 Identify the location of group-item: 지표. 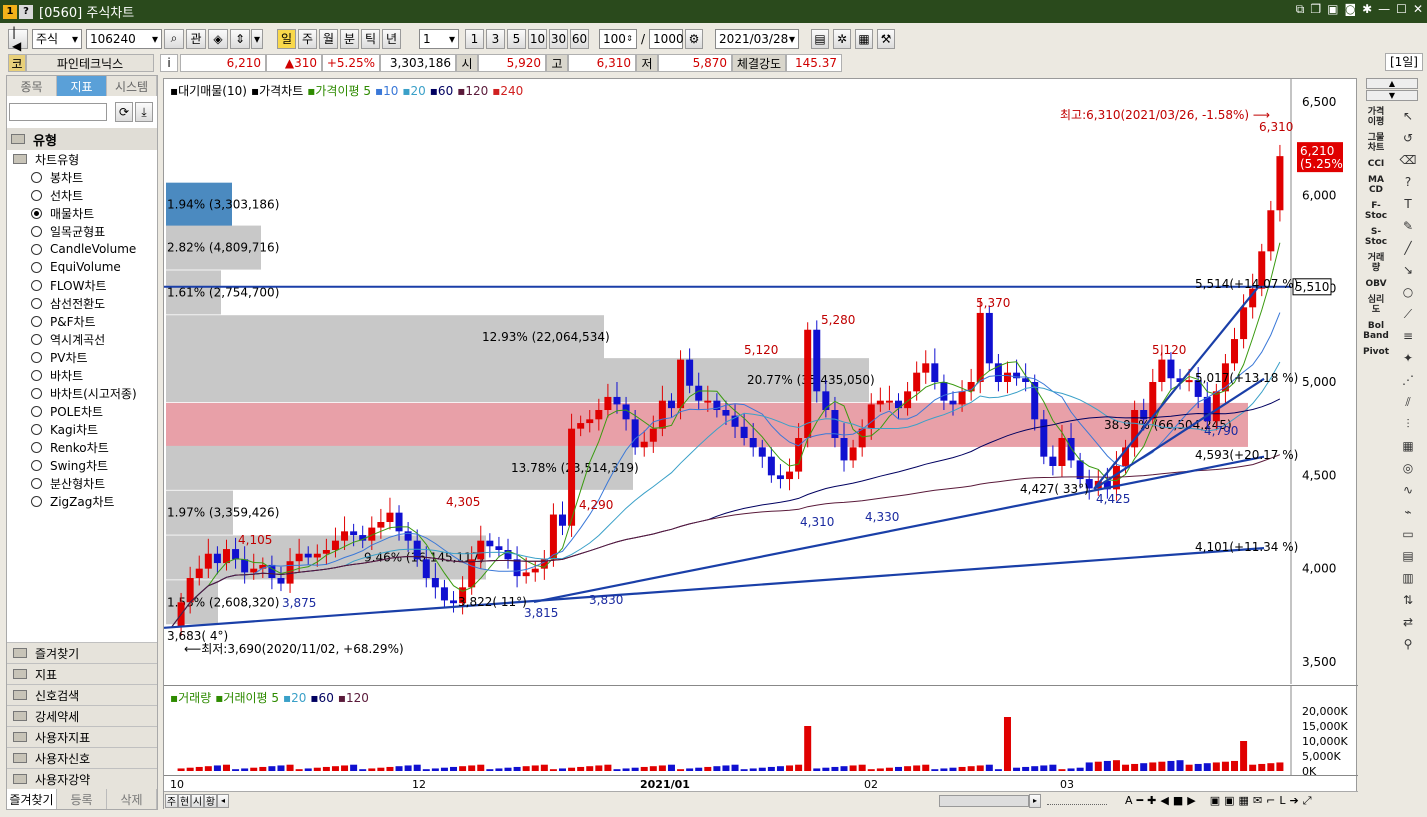
(82, 673).